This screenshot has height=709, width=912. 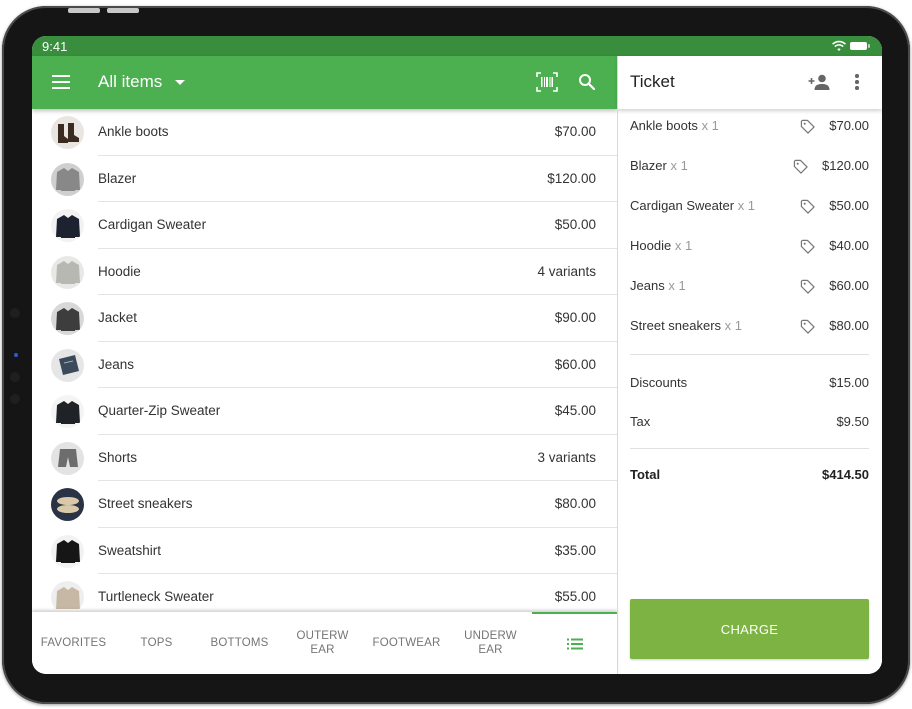 I want to click on status-bar: 9:41, so click(x=457, y=46).